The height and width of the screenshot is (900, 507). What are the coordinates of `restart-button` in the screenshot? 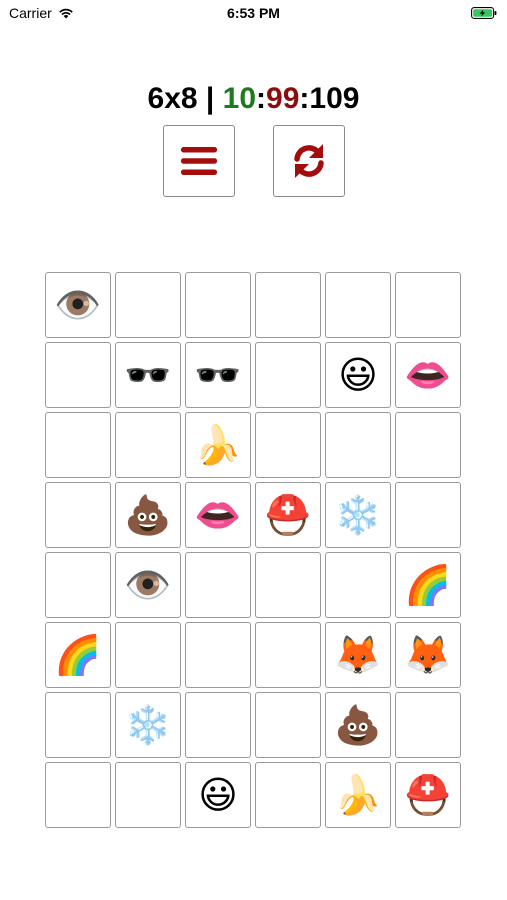 It's located at (309, 161).